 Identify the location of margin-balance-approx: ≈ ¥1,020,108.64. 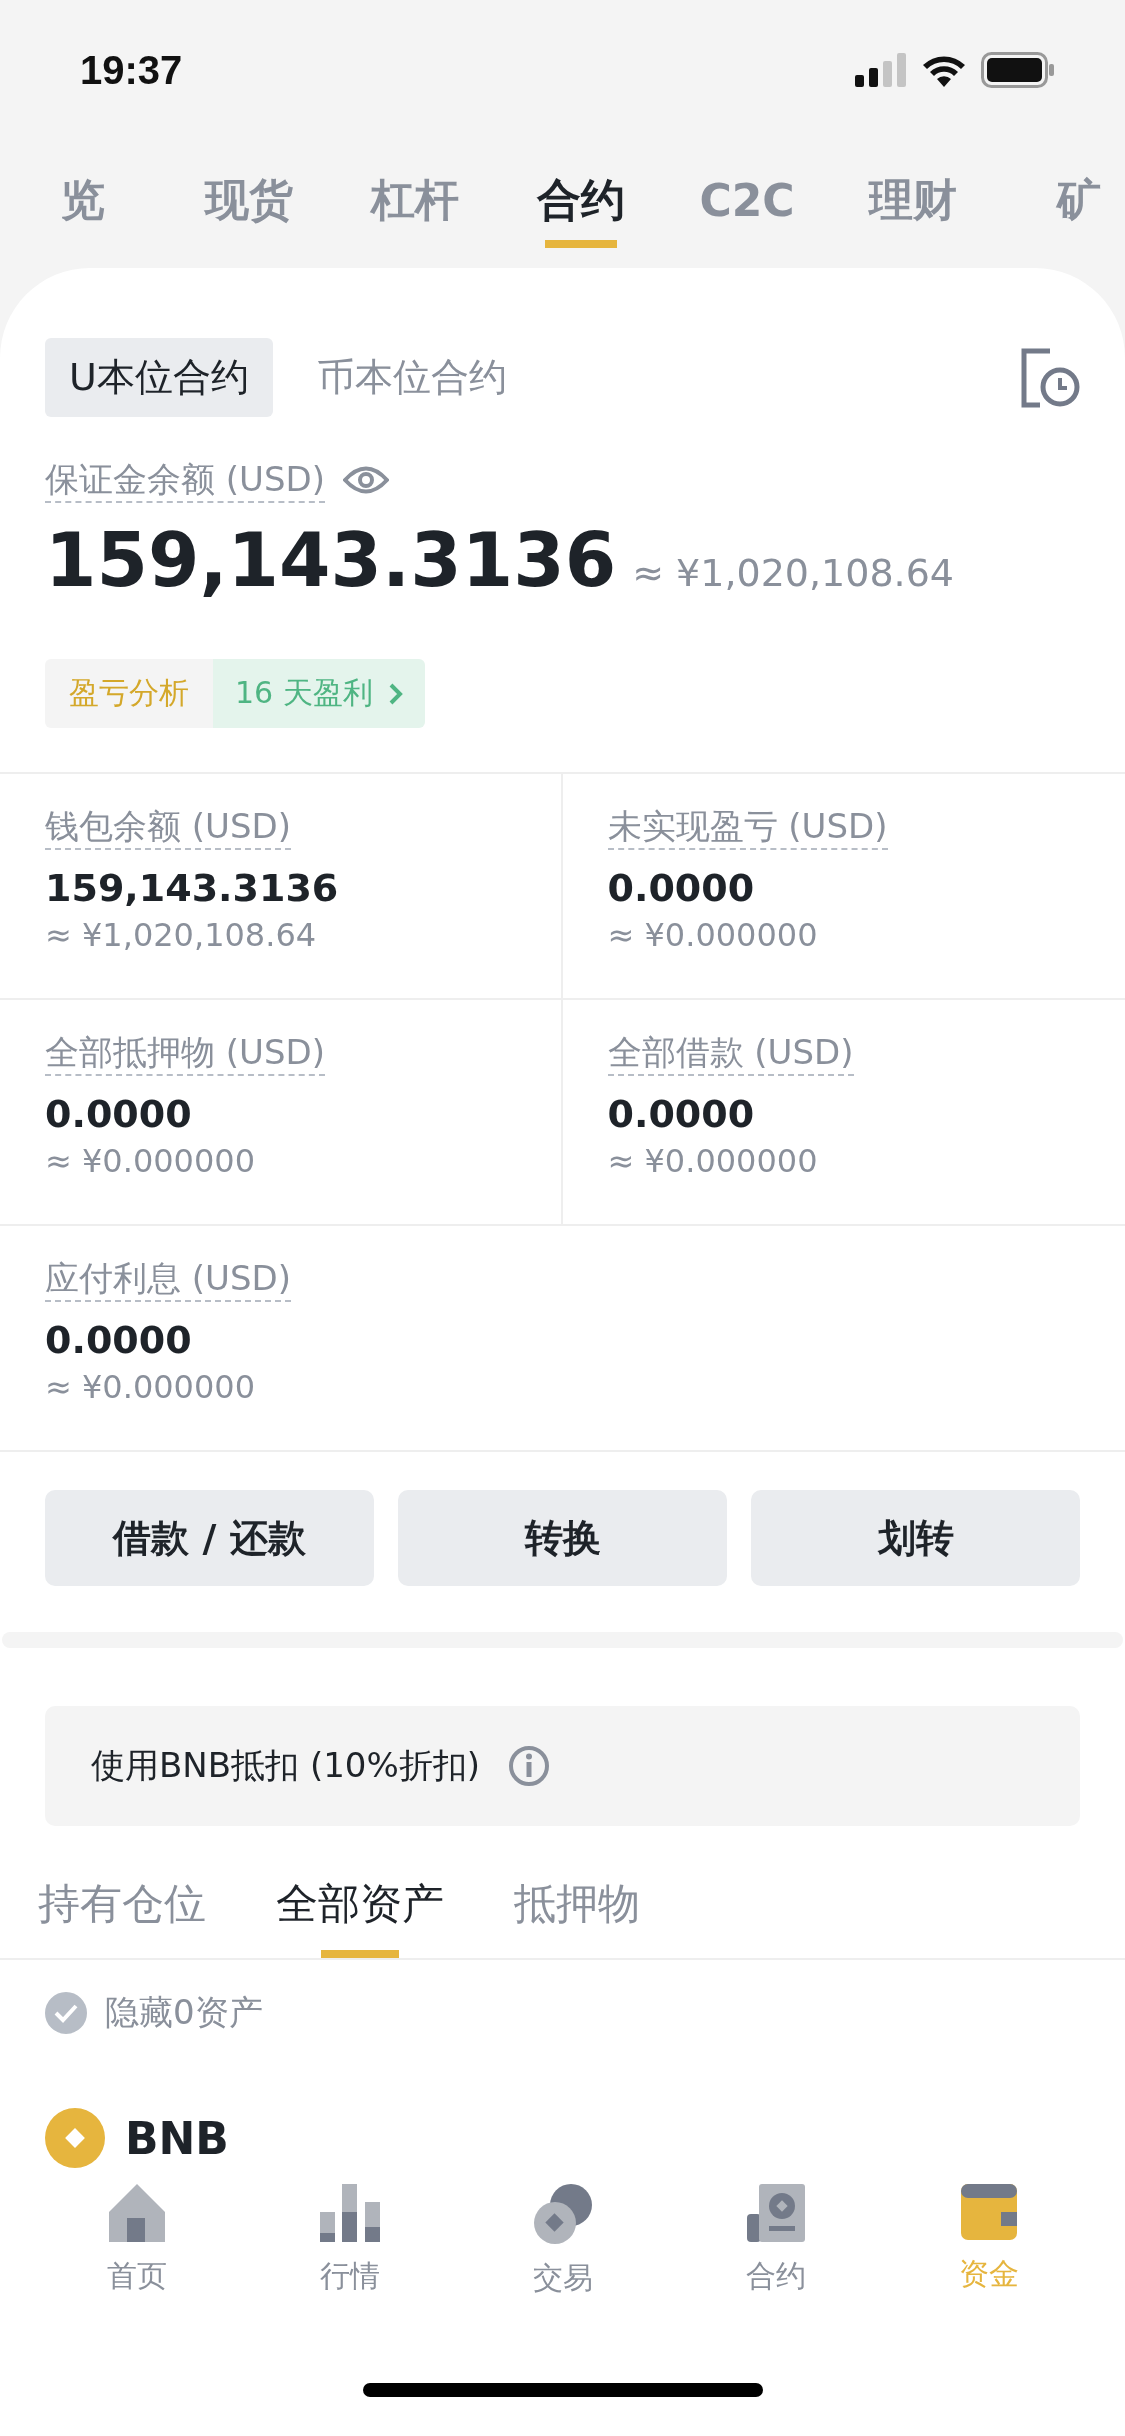
(793, 573).